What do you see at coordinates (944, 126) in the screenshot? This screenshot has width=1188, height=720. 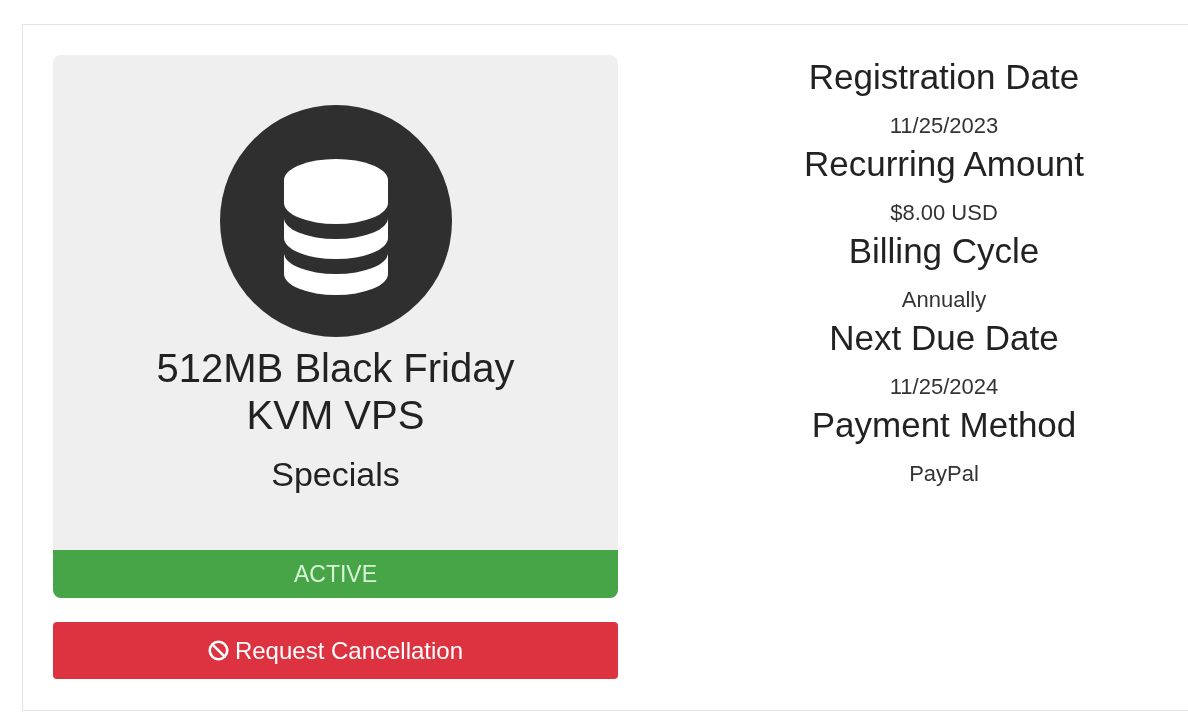 I see `detail-value: 11/25/2023` at bounding box center [944, 126].